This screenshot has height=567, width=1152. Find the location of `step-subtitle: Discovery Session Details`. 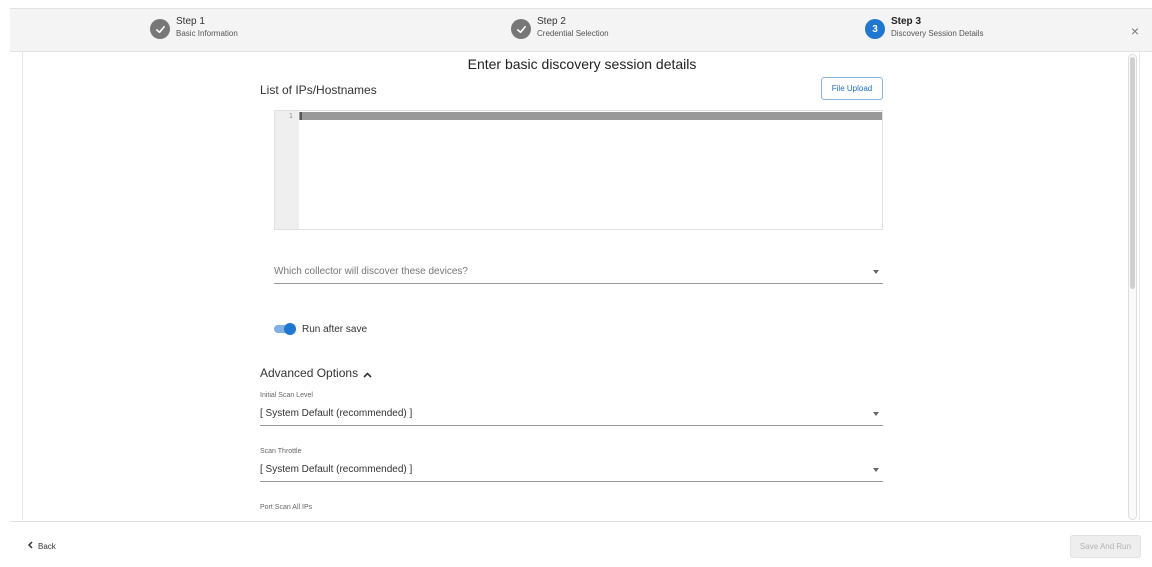

step-subtitle: Discovery Session Details is located at coordinates (937, 33).